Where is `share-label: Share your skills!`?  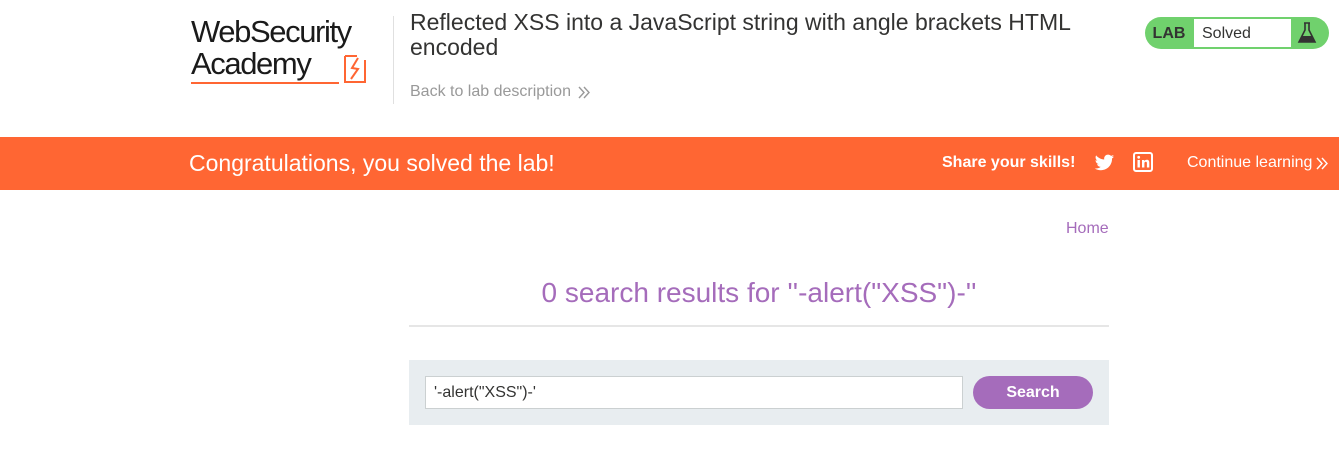
share-label: Share your skills! is located at coordinates (1009, 162).